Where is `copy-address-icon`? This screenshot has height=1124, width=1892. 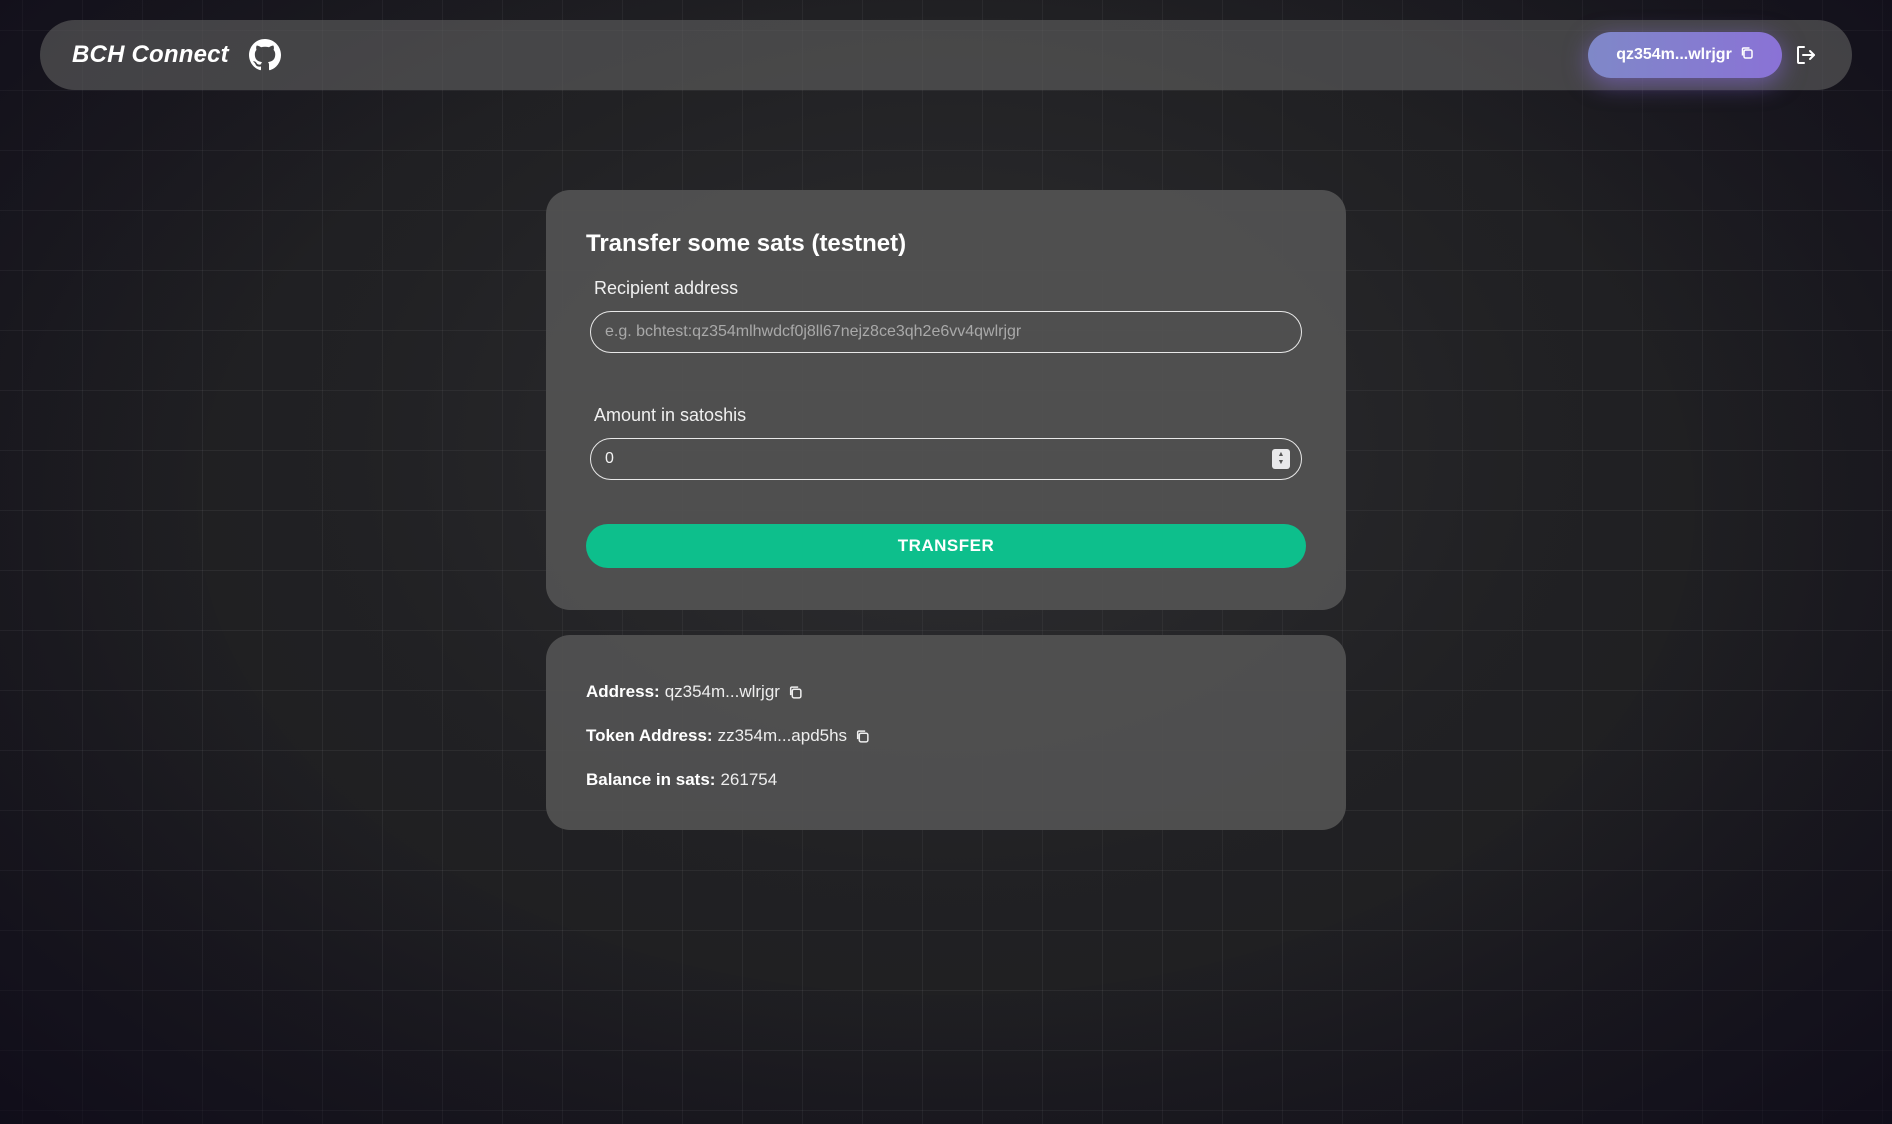 copy-address-icon is located at coordinates (795, 692).